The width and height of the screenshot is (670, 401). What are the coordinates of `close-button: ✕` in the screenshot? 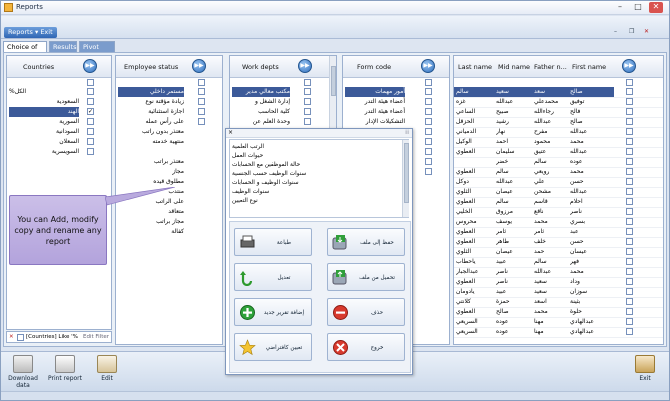 It's located at (656, 7).